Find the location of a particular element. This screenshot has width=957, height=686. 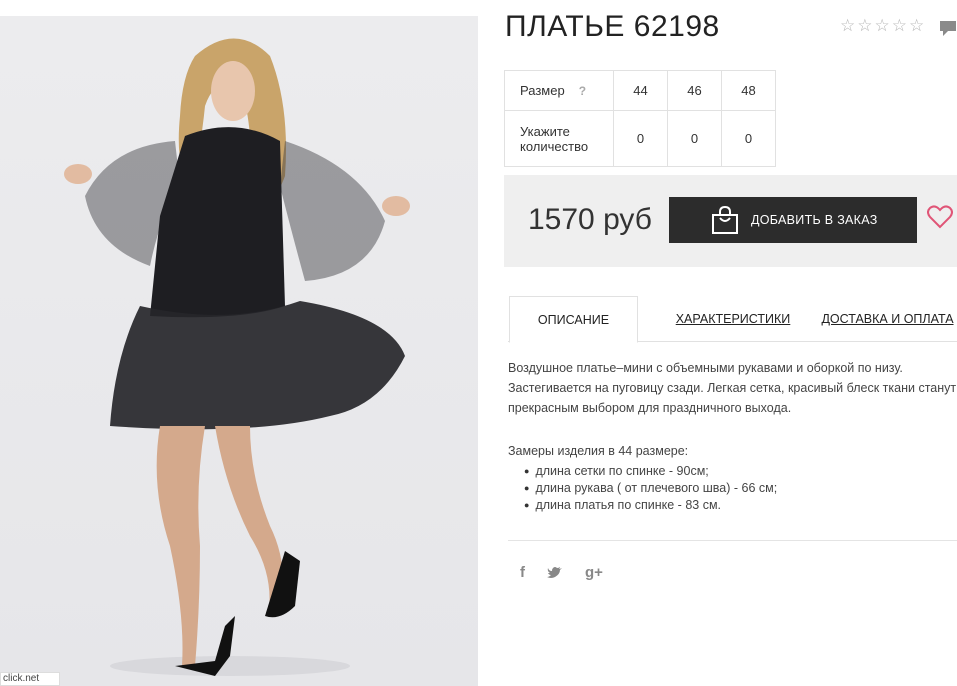

size-row: Размер? 44 46 48 is located at coordinates (640, 90).